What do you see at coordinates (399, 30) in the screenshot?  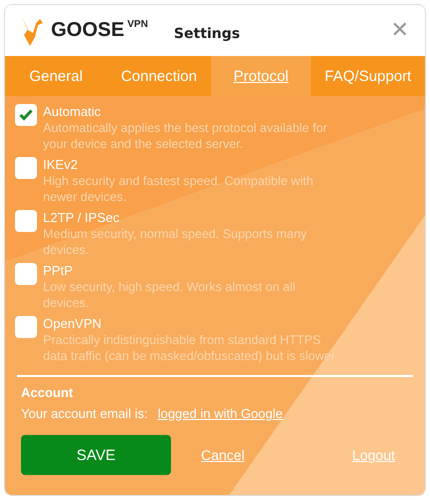 I see `close-button: ✕` at bounding box center [399, 30].